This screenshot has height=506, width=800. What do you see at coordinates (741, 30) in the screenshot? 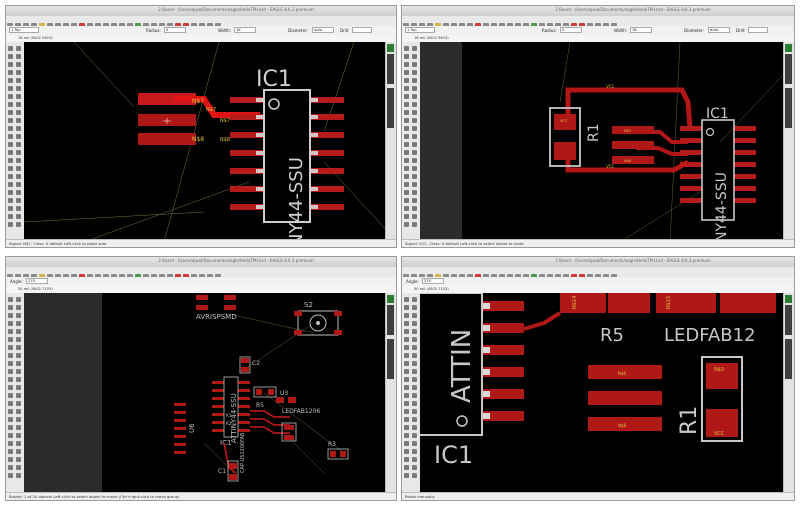
I see `drill-label: Drill:` at bounding box center [741, 30].